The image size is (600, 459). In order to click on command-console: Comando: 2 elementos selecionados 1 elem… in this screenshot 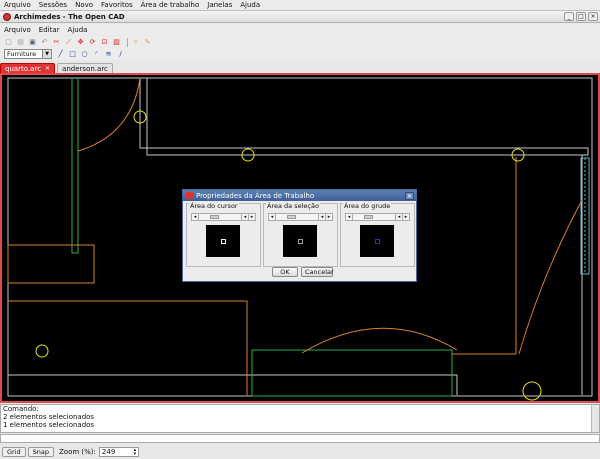, I will do `click(300, 418)`.